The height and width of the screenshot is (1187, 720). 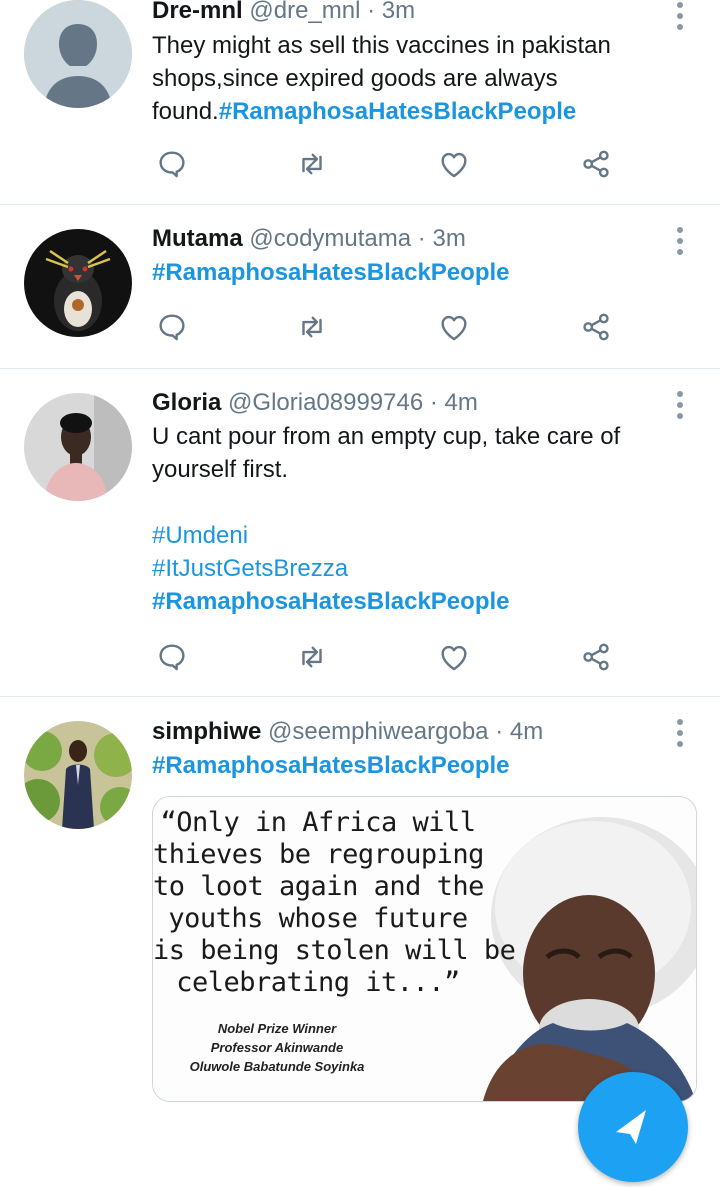 What do you see at coordinates (422, 568) in the screenshot?
I see `hashtag-link: #ItJustGetsBrezza` at bounding box center [422, 568].